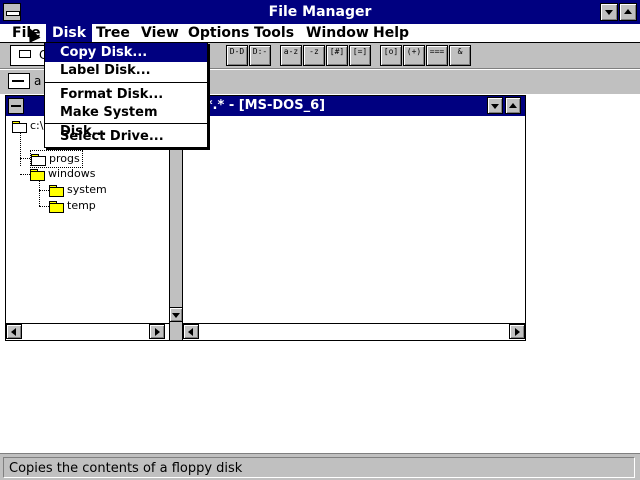 The image size is (640, 480). I want to click on sort-name-button: a-z, so click(291, 55).